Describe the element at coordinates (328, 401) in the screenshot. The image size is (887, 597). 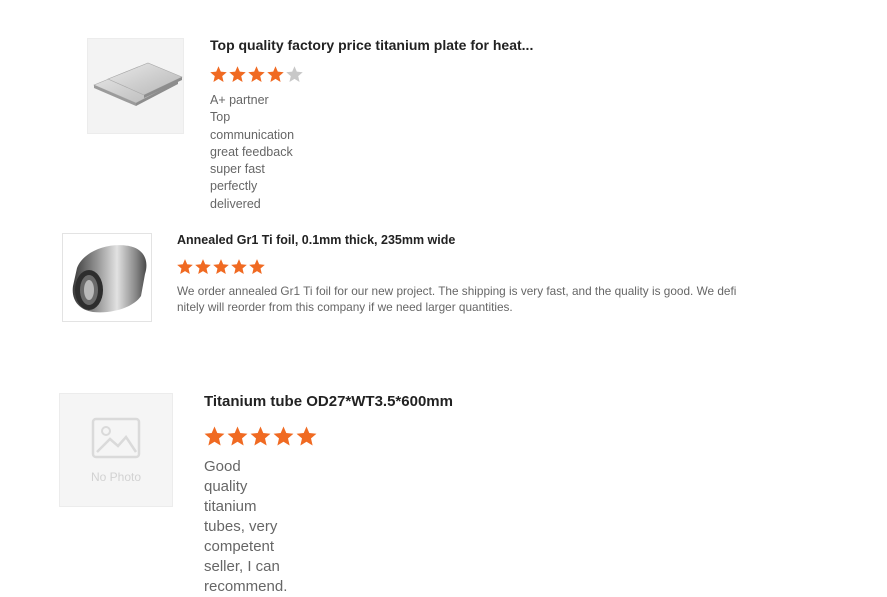
I see `review-product-title: Titanium tube OD27*WT3.5*600mm` at that location.